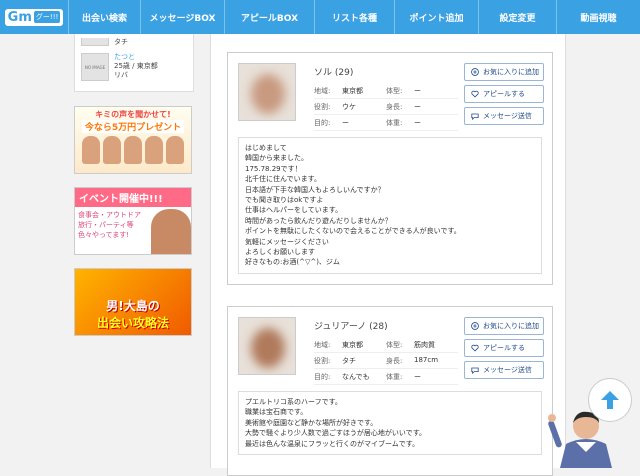  Describe the element at coordinates (132, 323) in the screenshot. I see `banner-guide-line2: 出会い攻略法` at that location.